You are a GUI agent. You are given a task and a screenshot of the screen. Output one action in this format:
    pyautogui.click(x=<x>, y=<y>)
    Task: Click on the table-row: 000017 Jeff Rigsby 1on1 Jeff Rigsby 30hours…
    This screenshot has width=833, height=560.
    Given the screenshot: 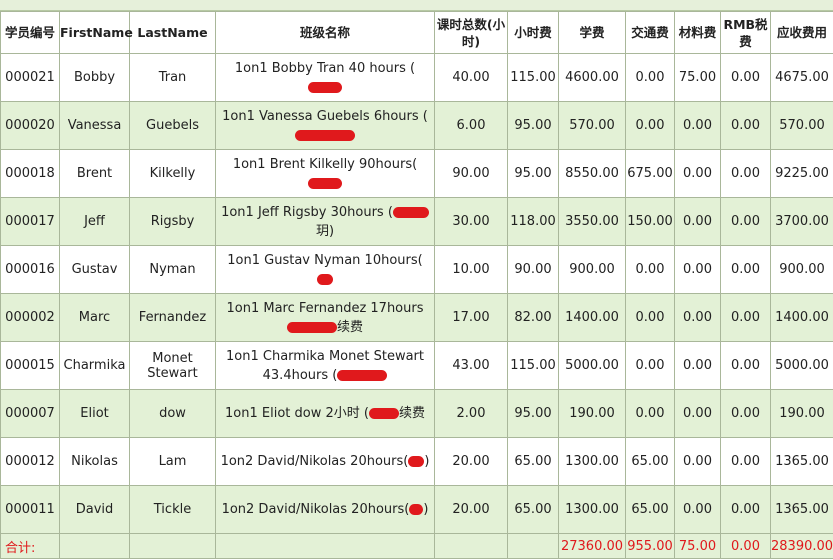 What is the action you would take?
    pyautogui.click(x=416, y=221)
    